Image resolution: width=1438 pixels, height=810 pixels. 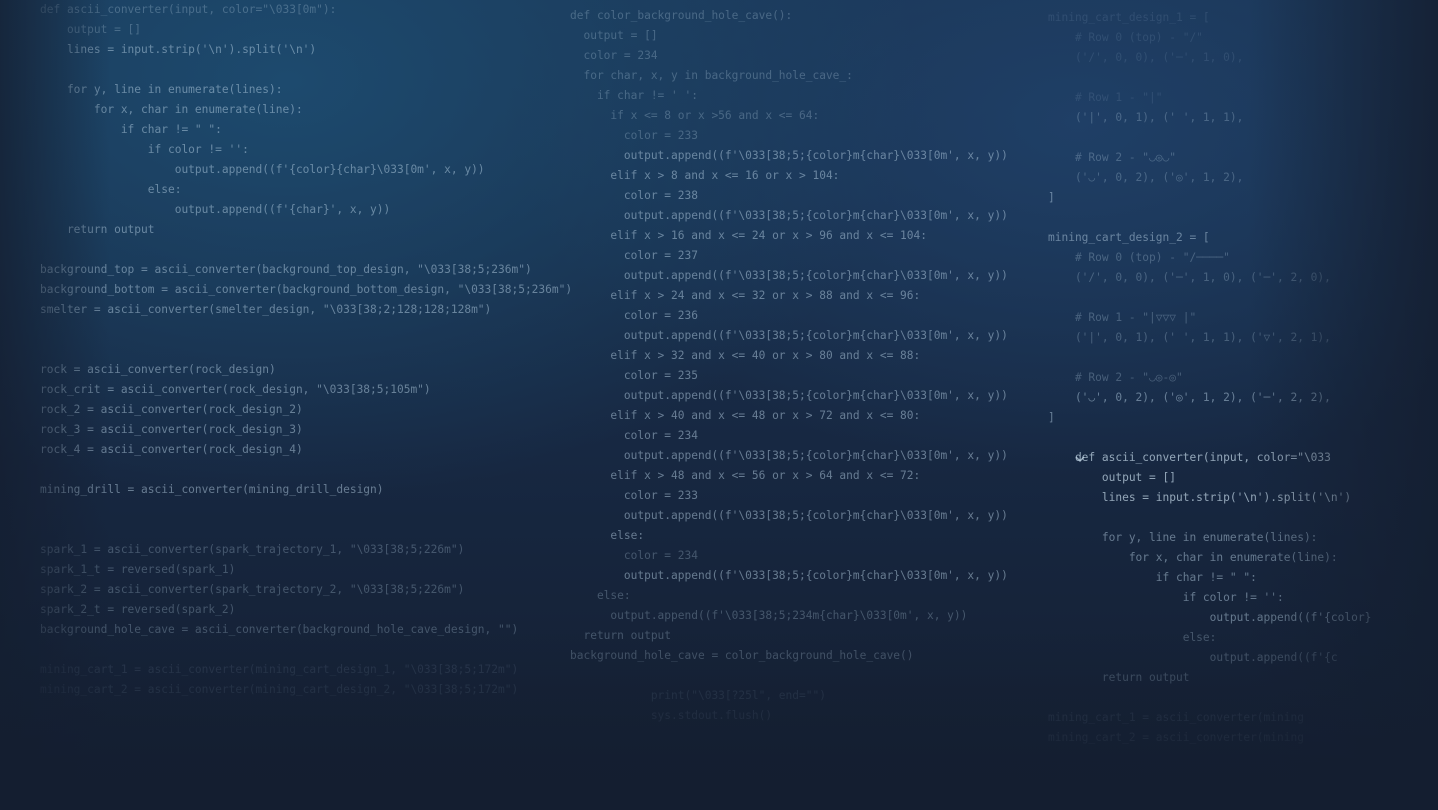 I want to click on code-line: ('|', 0, 1), (' ', 1, 1), ('▽', 2, 1),, so click(x=1189, y=337).